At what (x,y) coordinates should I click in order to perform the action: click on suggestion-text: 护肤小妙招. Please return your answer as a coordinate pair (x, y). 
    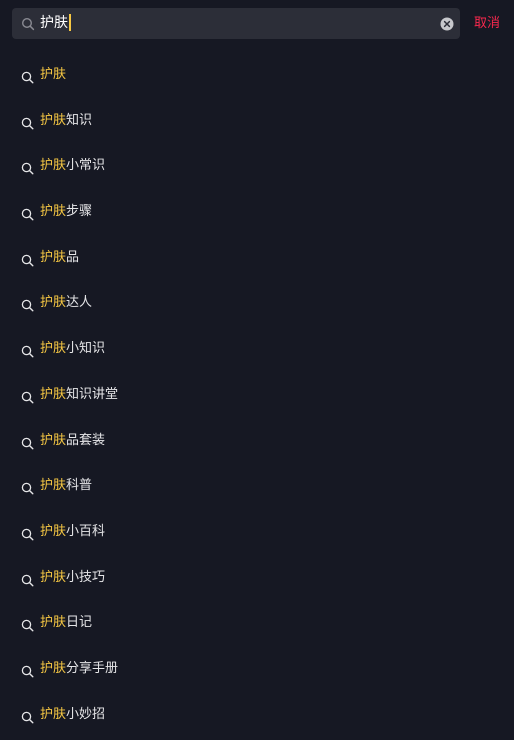
    Looking at the image, I should click on (72, 715).